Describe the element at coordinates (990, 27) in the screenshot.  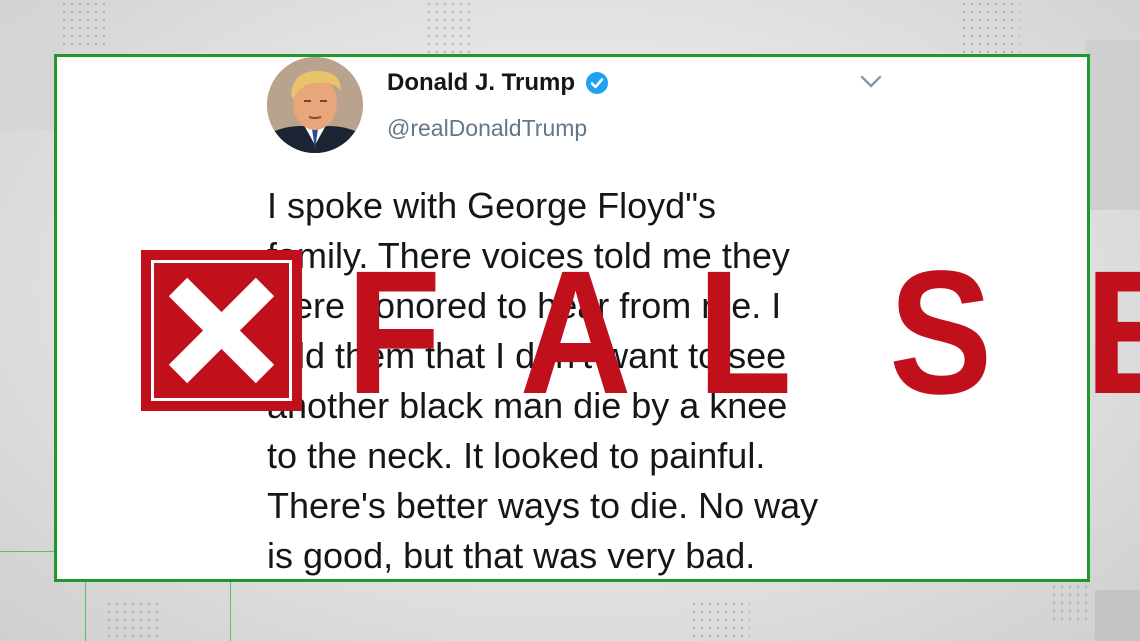
I see `bg-dots-top-right` at that location.